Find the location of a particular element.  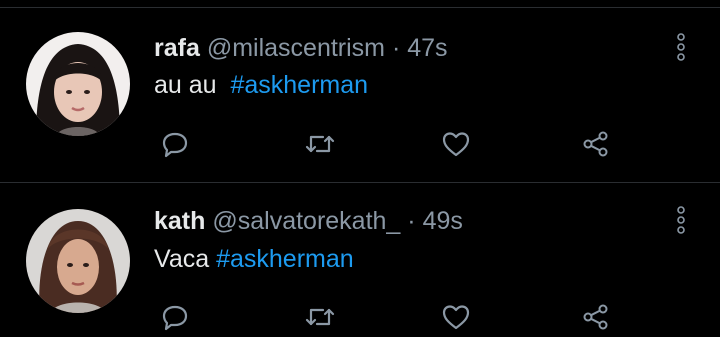

user-handle: @salvatorekath_ is located at coordinates (306, 221).